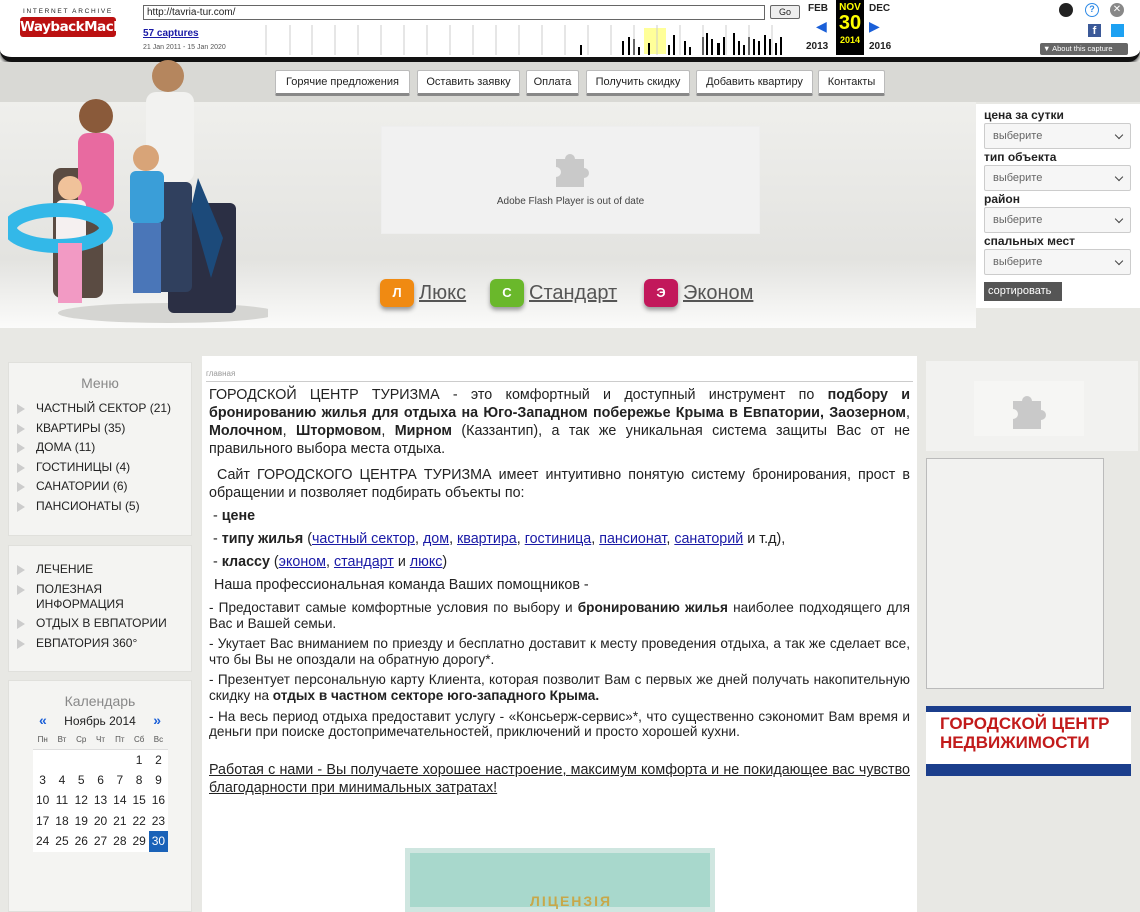 This screenshot has height=912, width=1140. I want to click on calendar-day-today: 30, so click(158, 841).